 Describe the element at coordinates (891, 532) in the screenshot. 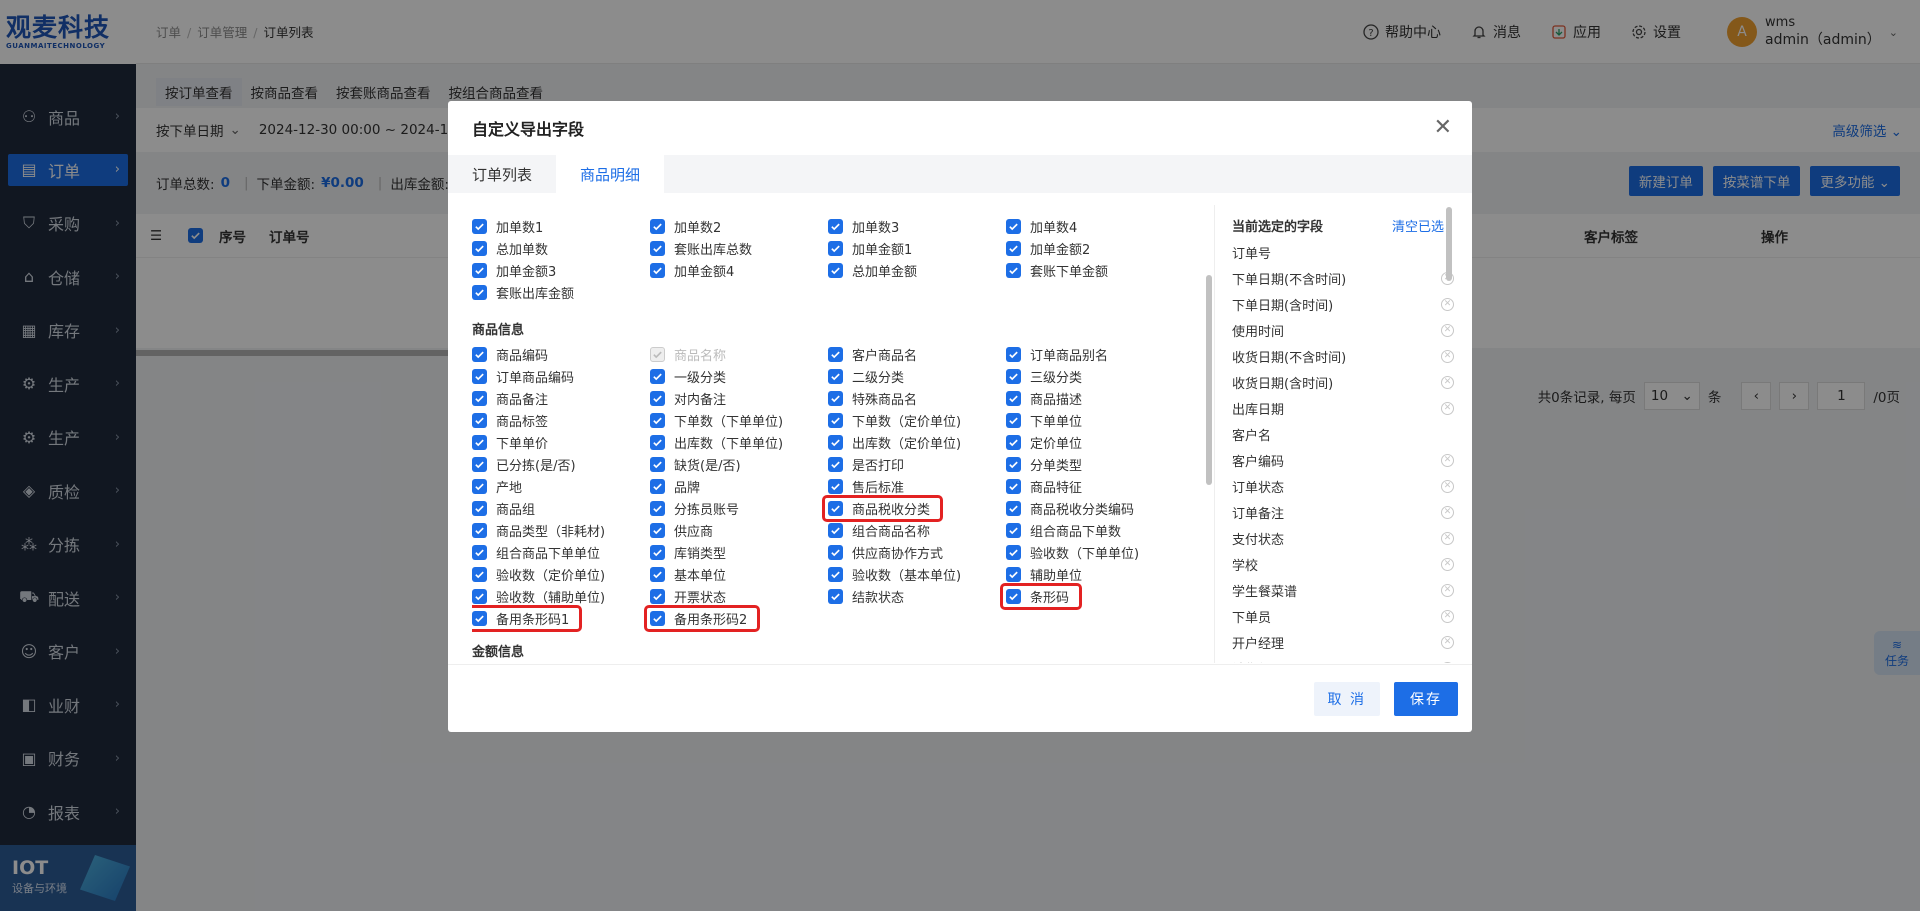

I see `field-label: 组合商品名称` at that location.